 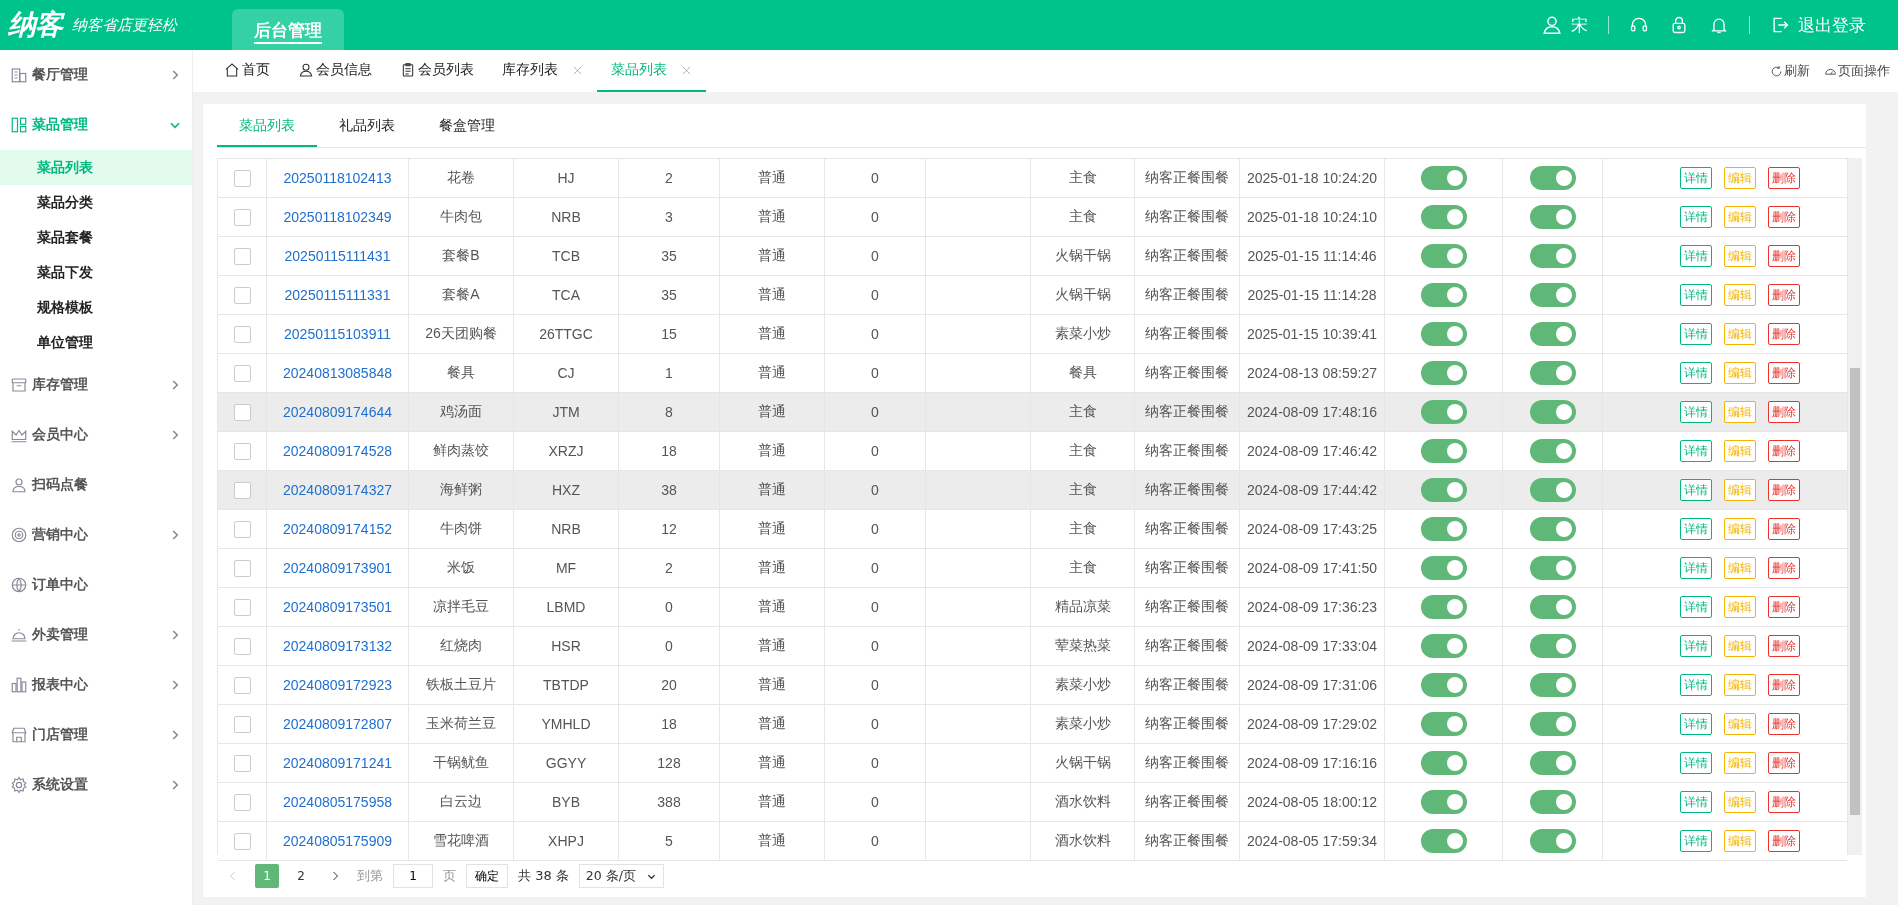 I want to click on item-code-link: 20240805175958, so click(x=337, y=802).